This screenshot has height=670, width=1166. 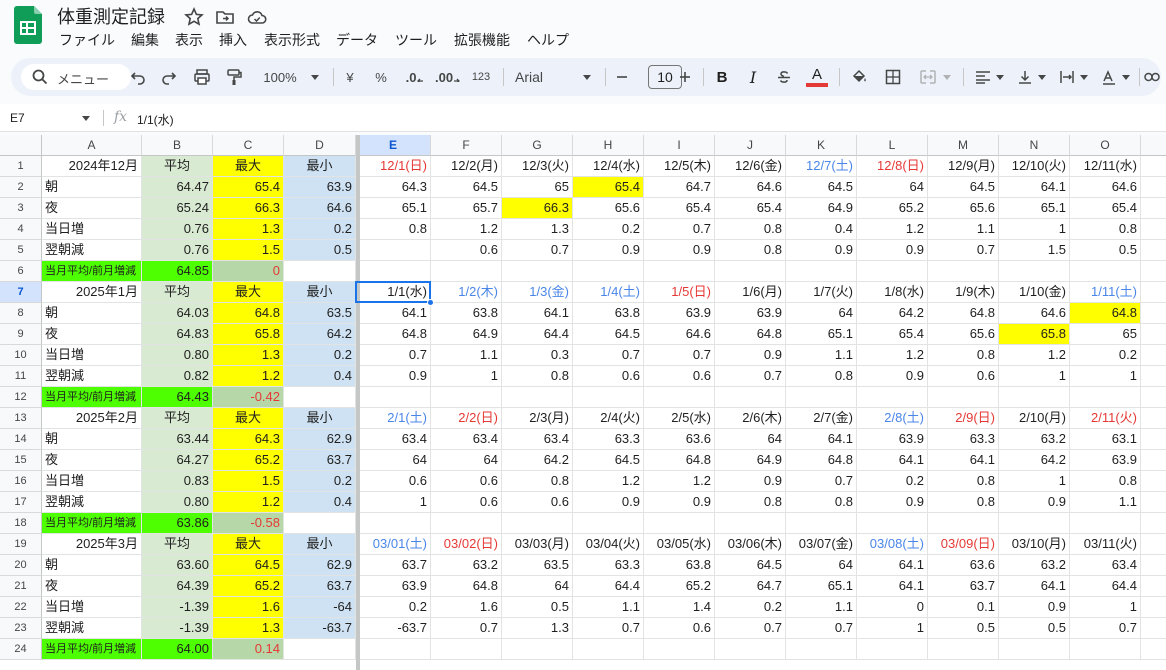 What do you see at coordinates (608, 313) in the screenshot?
I see `cell-h8: 63.8` at bounding box center [608, 313].